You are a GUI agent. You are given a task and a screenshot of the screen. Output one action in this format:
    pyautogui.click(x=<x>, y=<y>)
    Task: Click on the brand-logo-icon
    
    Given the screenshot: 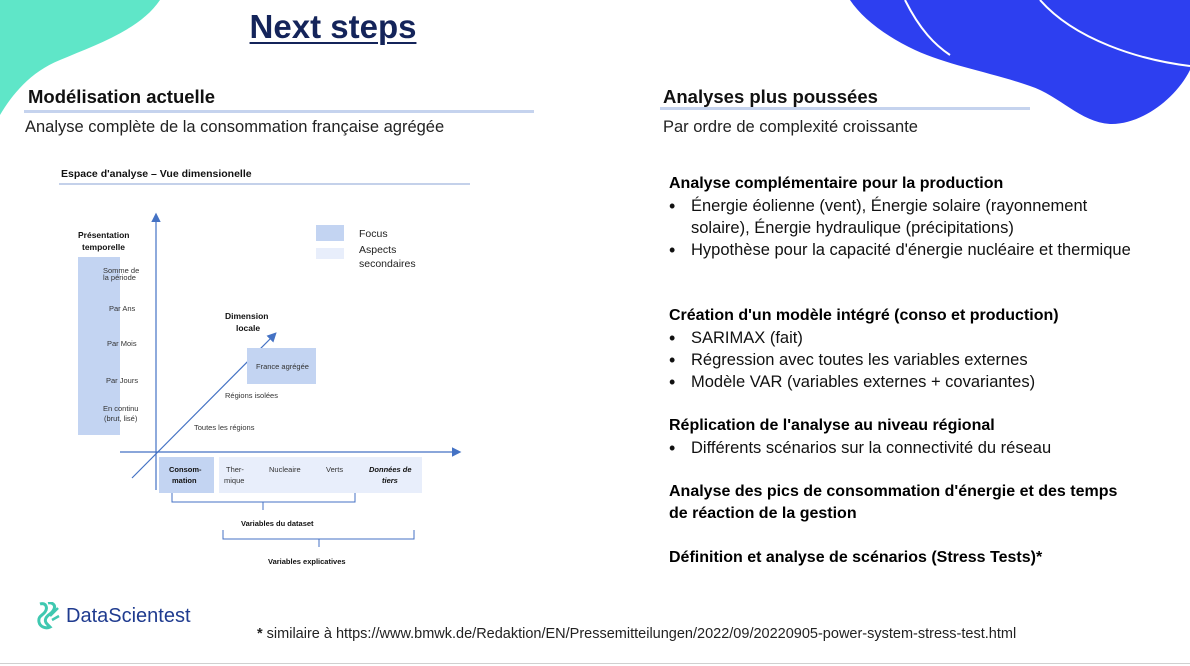 What is the action you would take?
    pyautogui.click(x=48, y=616)
    